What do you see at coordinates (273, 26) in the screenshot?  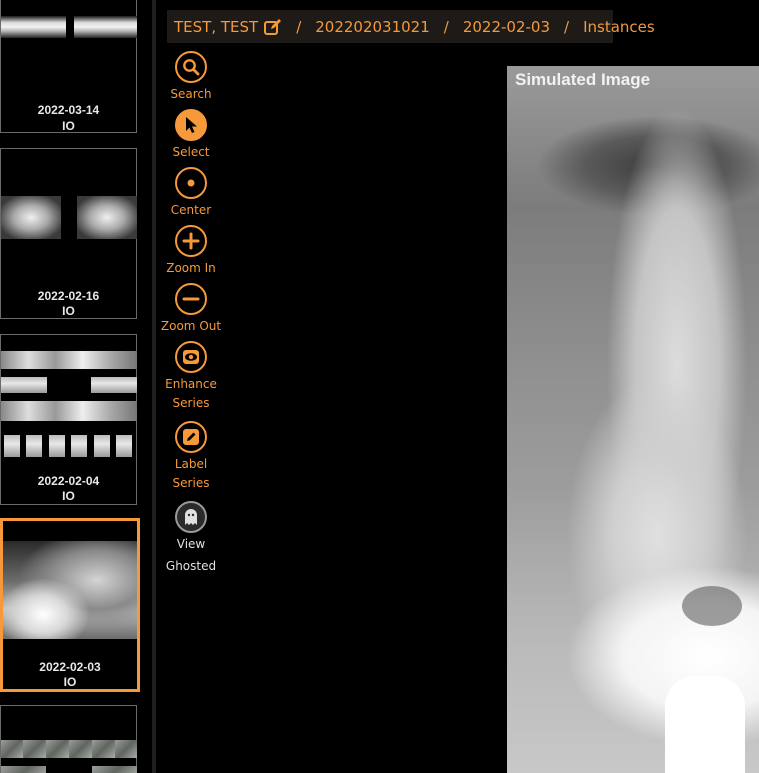 I see `edit-patient-icon` at bounding box center [273, 26].